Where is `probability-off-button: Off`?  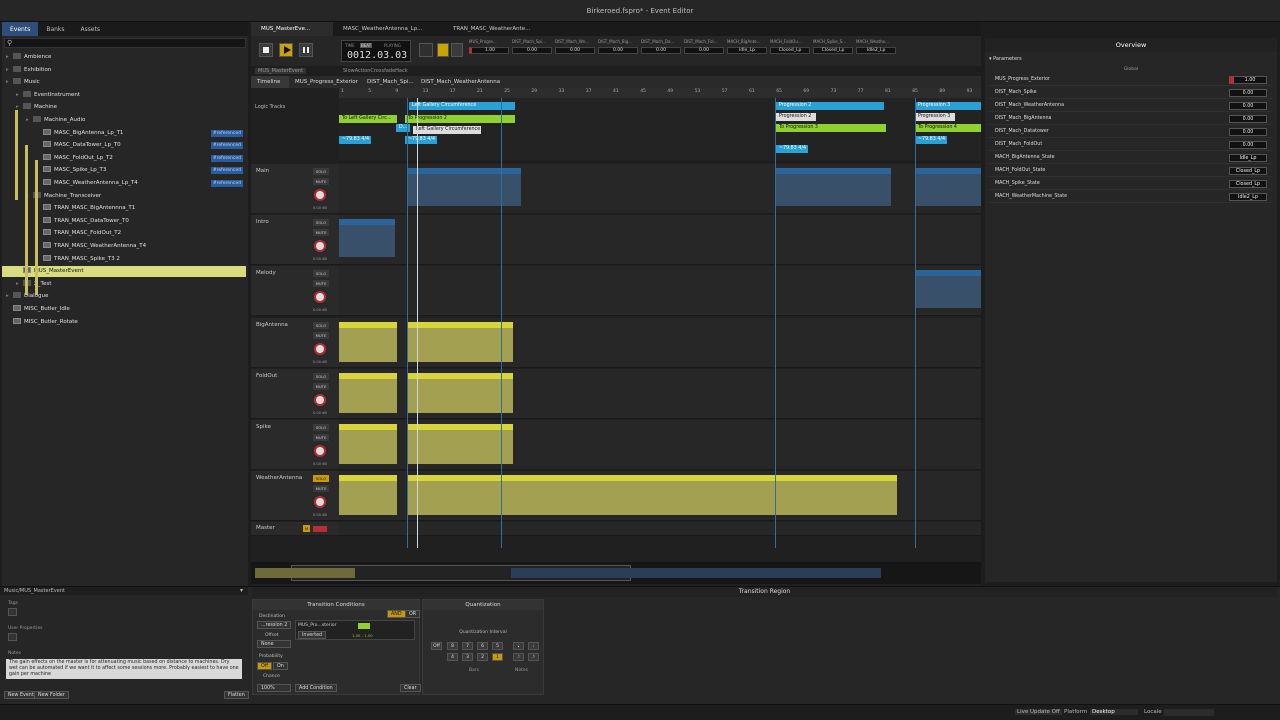
probability-off-button: Off is located at coordinates (265, 666).